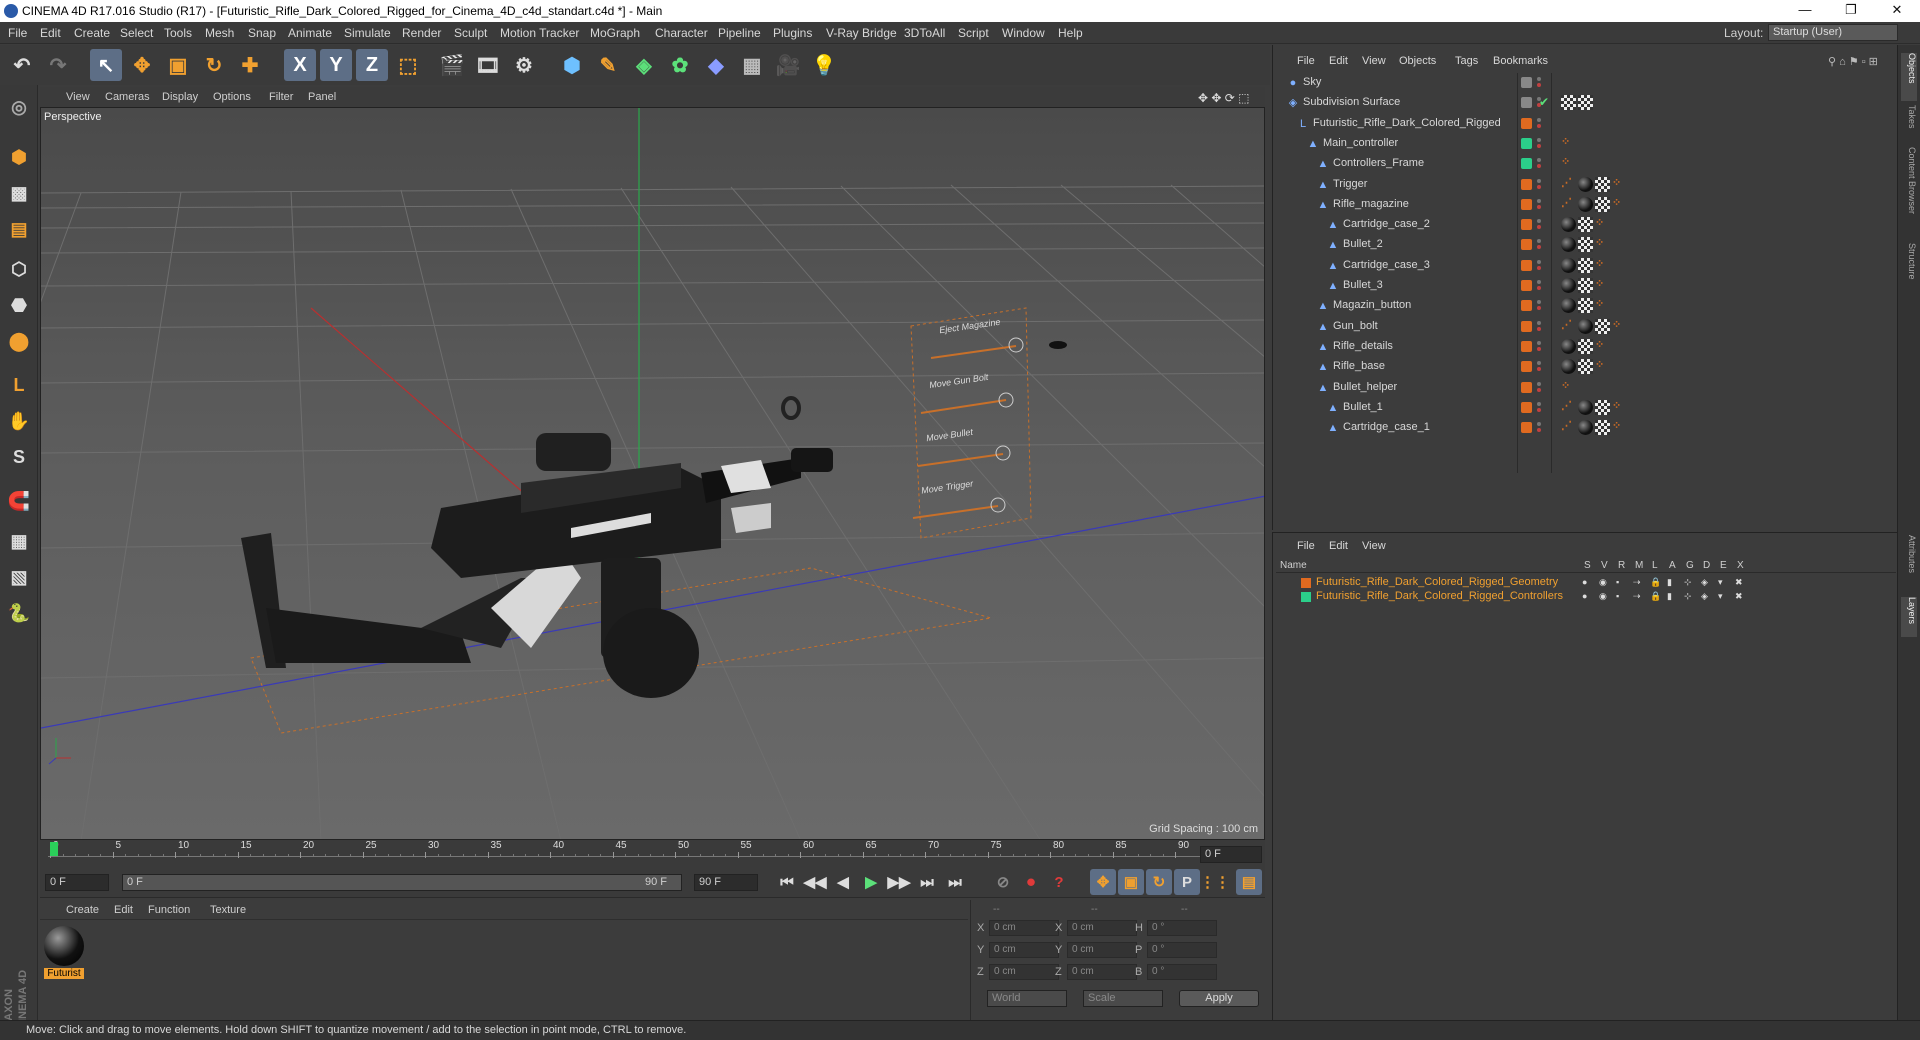 Image resolution: width=1920 pixels, height=1040 pixels. What do you see at coordinates (1224, 98) in the screenshot?
I see `viewport-nav-icons: ✥ ✥ ⟳ ⬚` at bounding box center [1224, 98].